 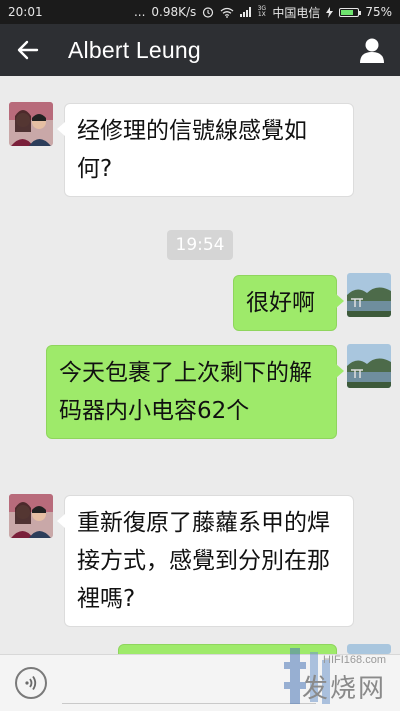 What do you see at coordinates (195, 392) in the screenshot?
I see `outgoing-message-bubble: 今天包裹了上次剩下的解码器内小电容62个` at bounding box center [195, 392].